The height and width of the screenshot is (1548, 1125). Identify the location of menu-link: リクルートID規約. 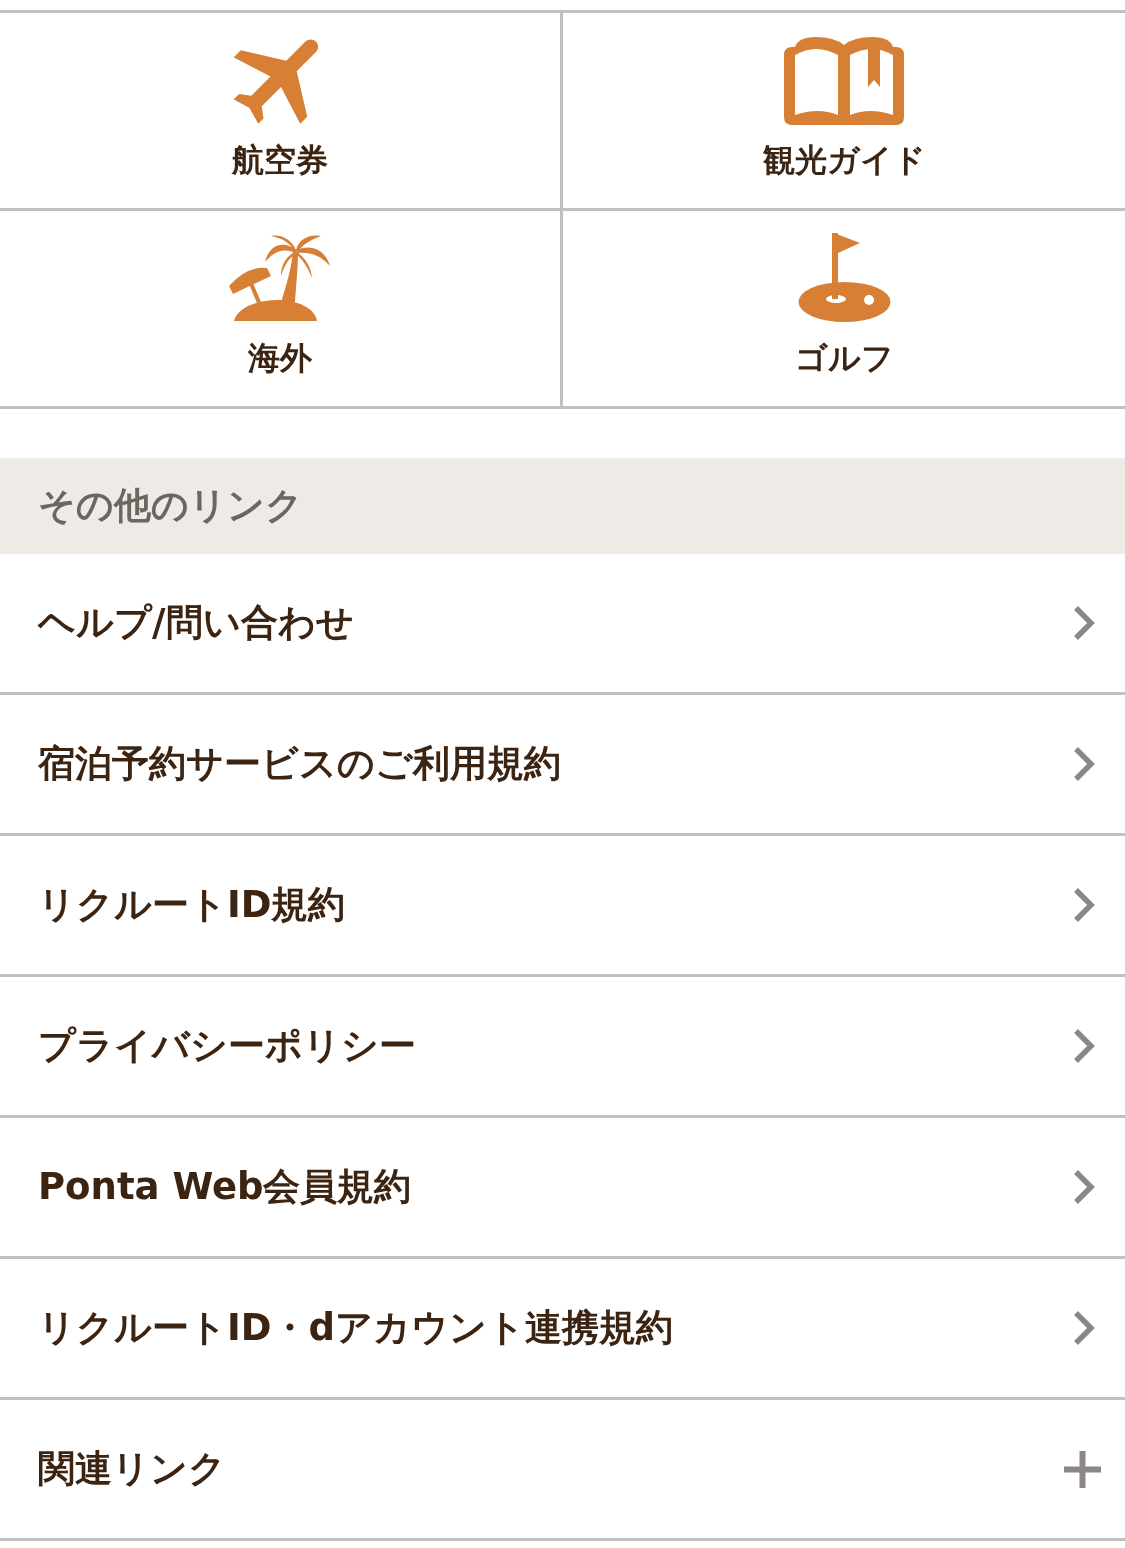
(562, 906).